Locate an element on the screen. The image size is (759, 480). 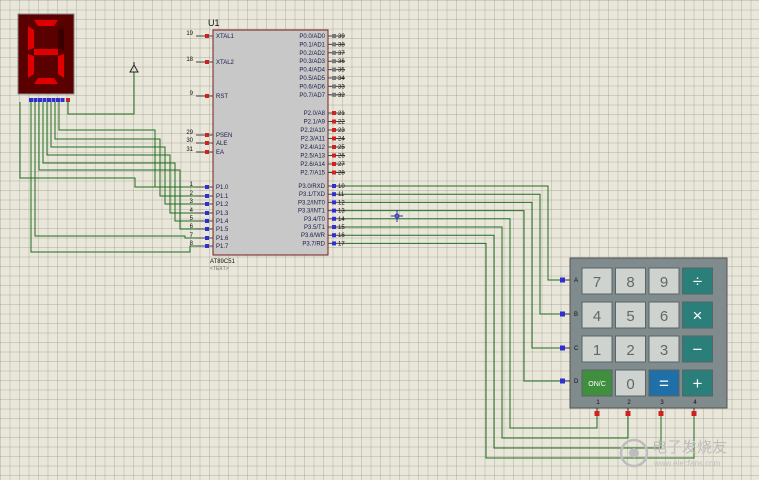
chip-pin-label: P3.5/T1 is located at coordinates (315, 228).